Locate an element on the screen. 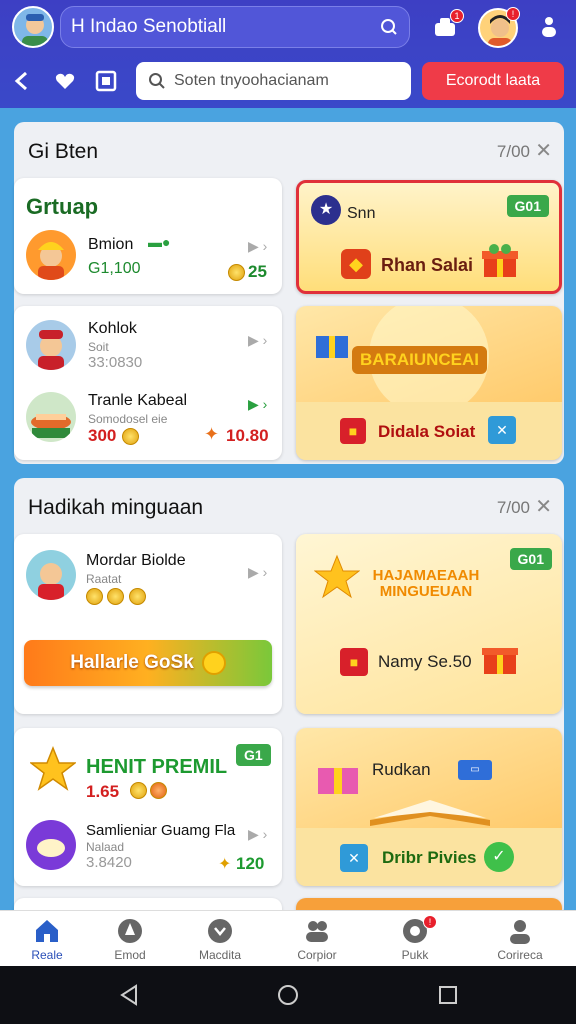 The image size is (576, 1024). profile-icon is located at coordinates (520, 932).